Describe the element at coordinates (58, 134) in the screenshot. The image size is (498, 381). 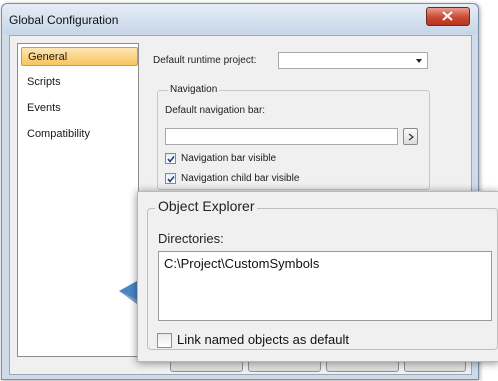
I see `sidebar-item-label: Compatibility` at that location.